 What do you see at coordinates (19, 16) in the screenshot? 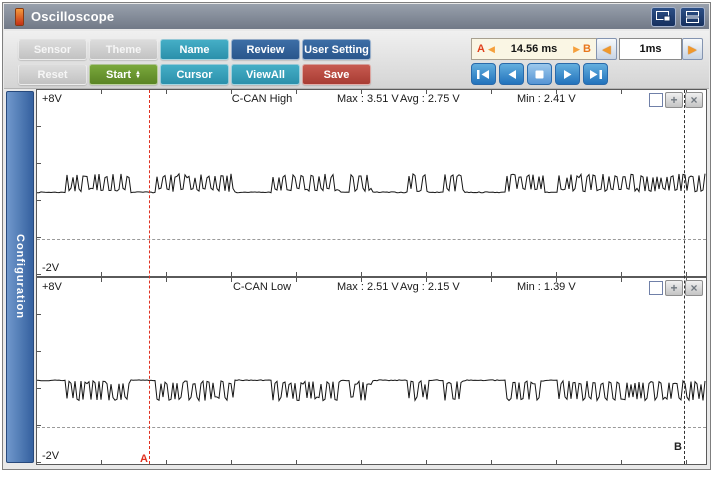
I see `app-icon` at bounding box center [19, 16].